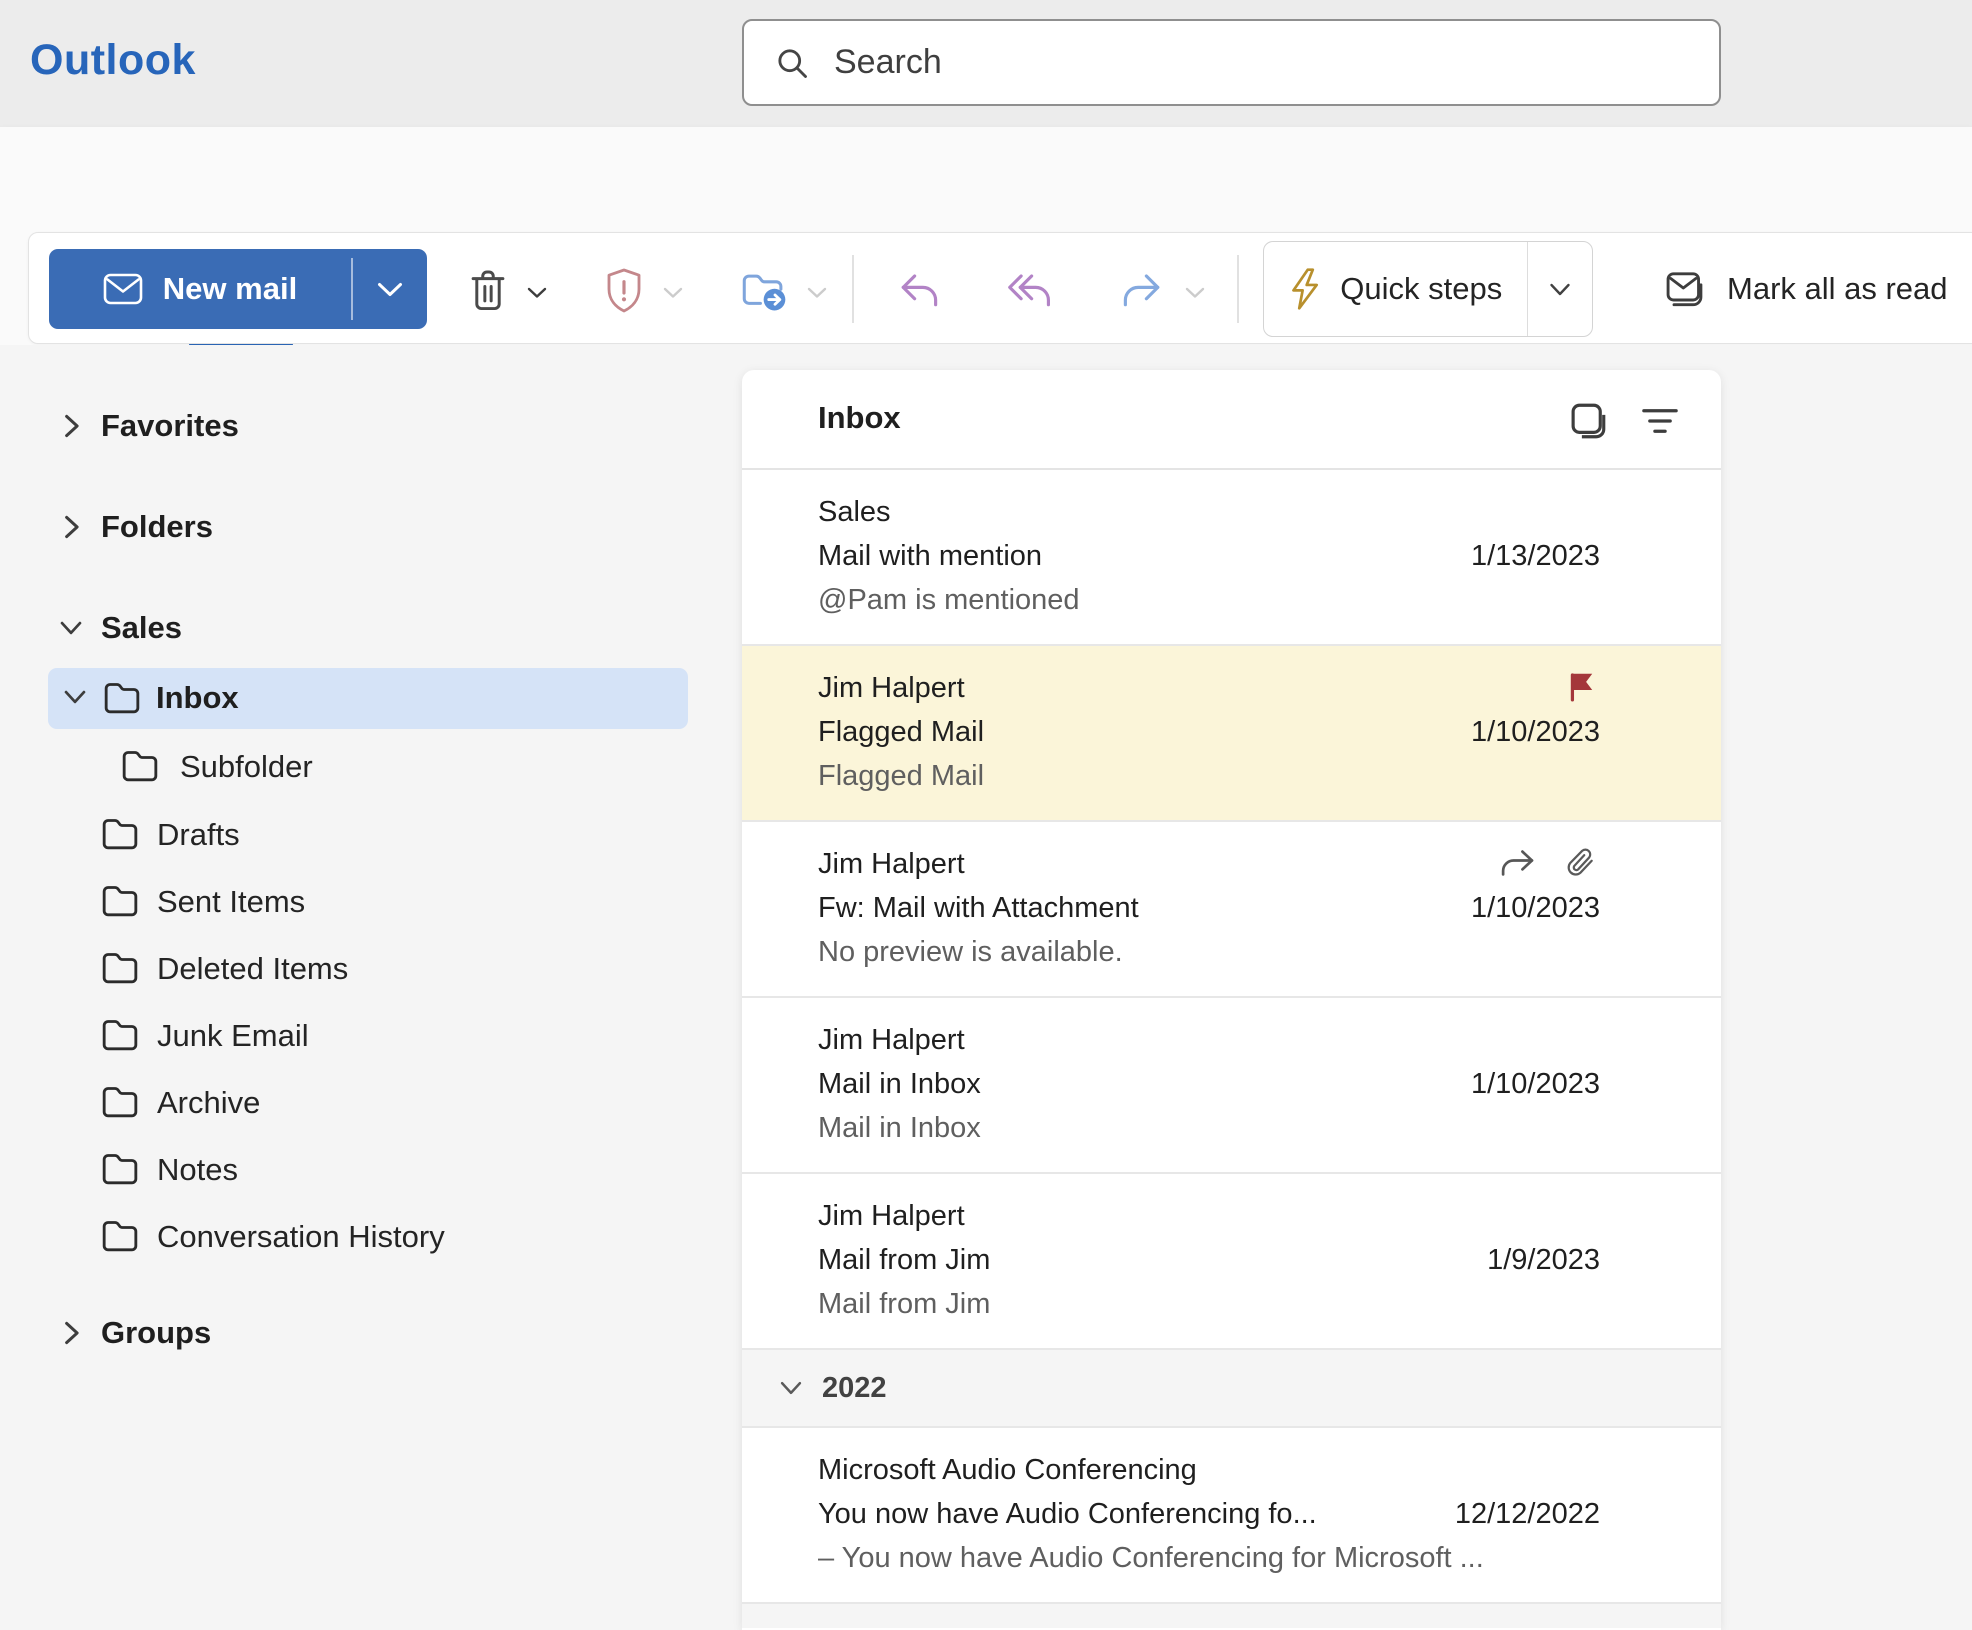 The width and height of the screenshot is (1972, 1630). Describe the element at coordinates (899, 1084) in the screenshot. I see `mail-subject: Mail in Inbox` at that location.